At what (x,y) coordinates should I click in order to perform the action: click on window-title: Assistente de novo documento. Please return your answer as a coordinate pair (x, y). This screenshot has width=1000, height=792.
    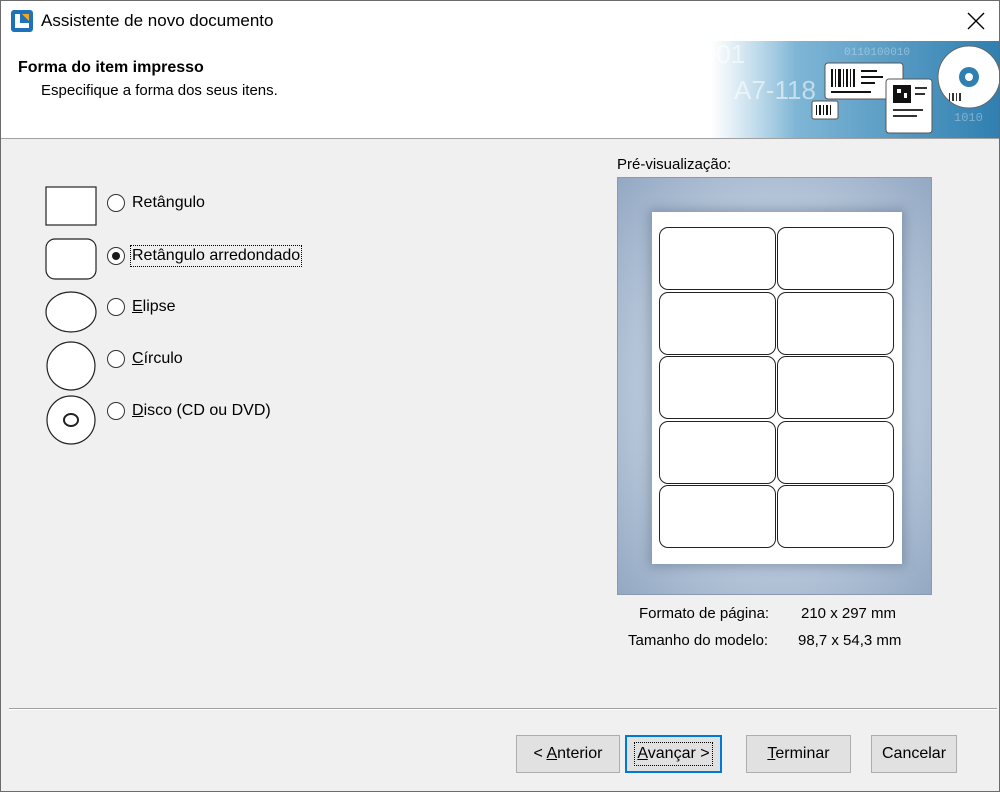
    Looking at the image, I should click on (157, 20).